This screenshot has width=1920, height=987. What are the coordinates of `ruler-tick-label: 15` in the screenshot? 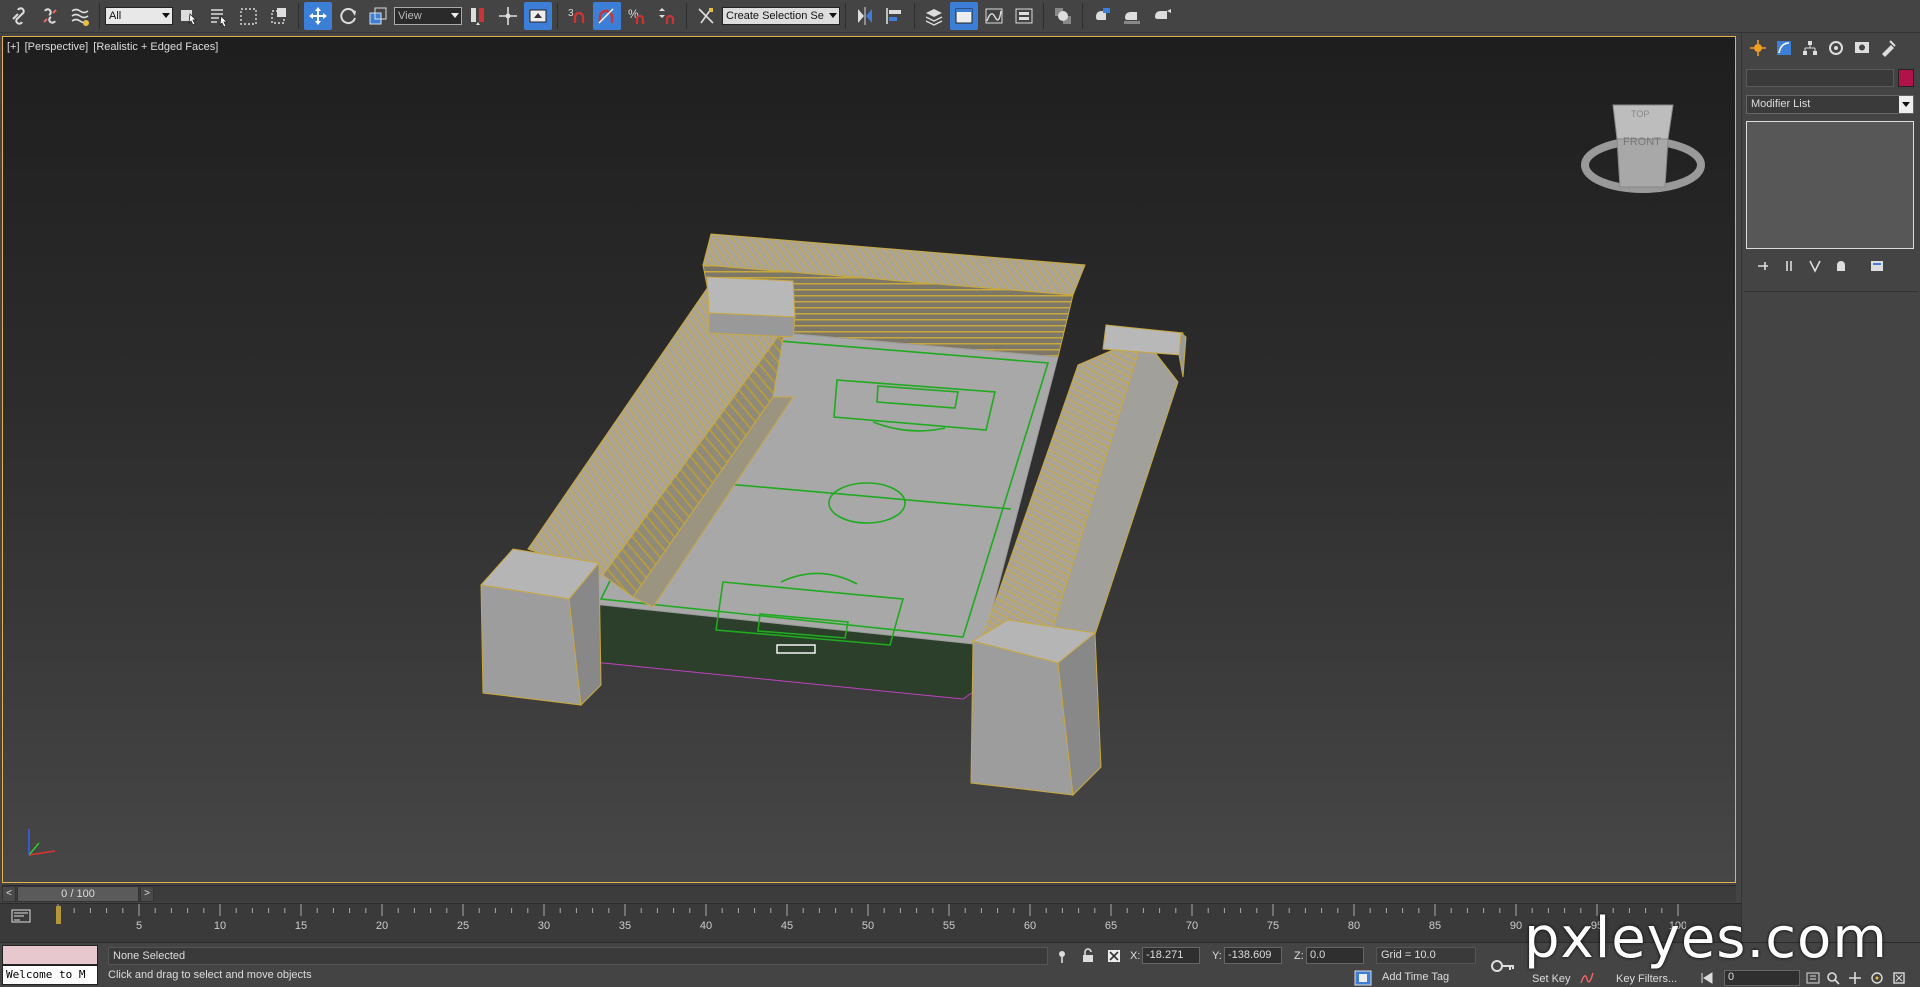 It's located at (301, 926).